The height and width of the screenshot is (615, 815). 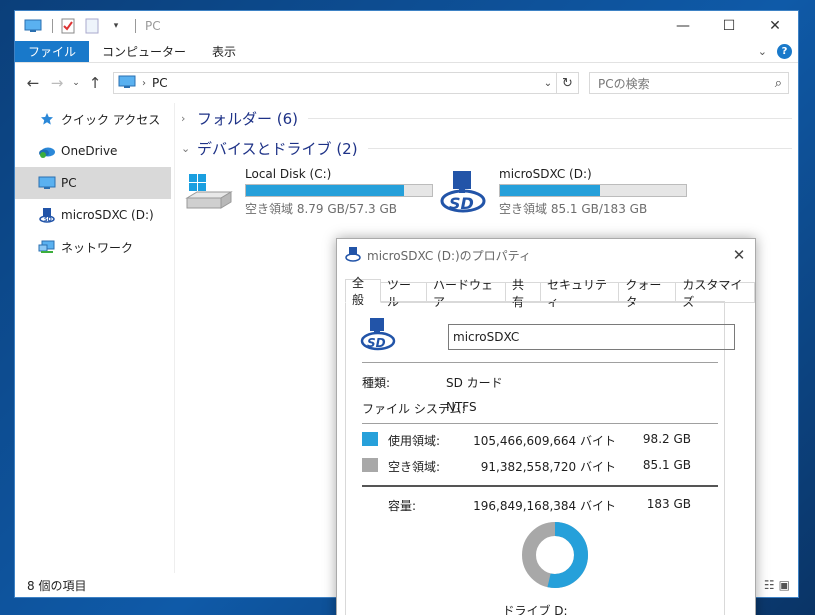 What do you see at coordinates (739, 255) in the screenshot?
I see `dialog-close-button: ✕` at bounding box center [739, 255].